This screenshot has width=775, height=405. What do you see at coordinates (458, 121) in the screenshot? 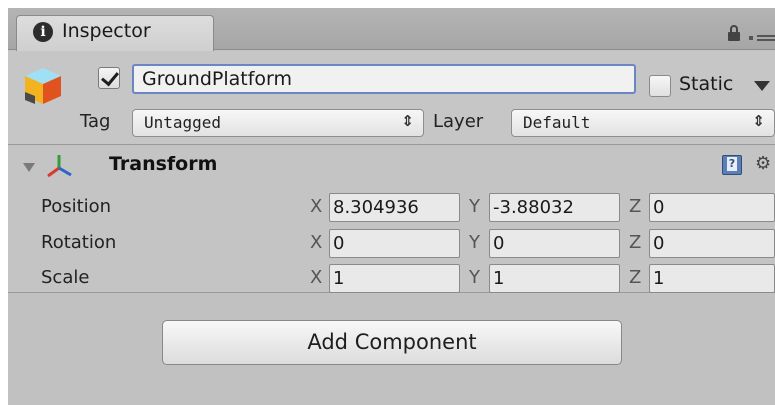
I see `layer-label: Layer` at bounding box center [458, 121].